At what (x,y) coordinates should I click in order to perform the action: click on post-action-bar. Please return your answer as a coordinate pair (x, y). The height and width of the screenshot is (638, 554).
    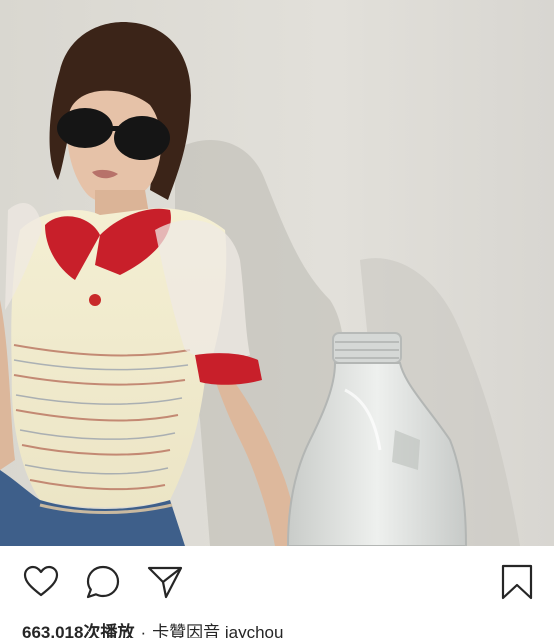
    Looking at the image, I should click on (277, 579).